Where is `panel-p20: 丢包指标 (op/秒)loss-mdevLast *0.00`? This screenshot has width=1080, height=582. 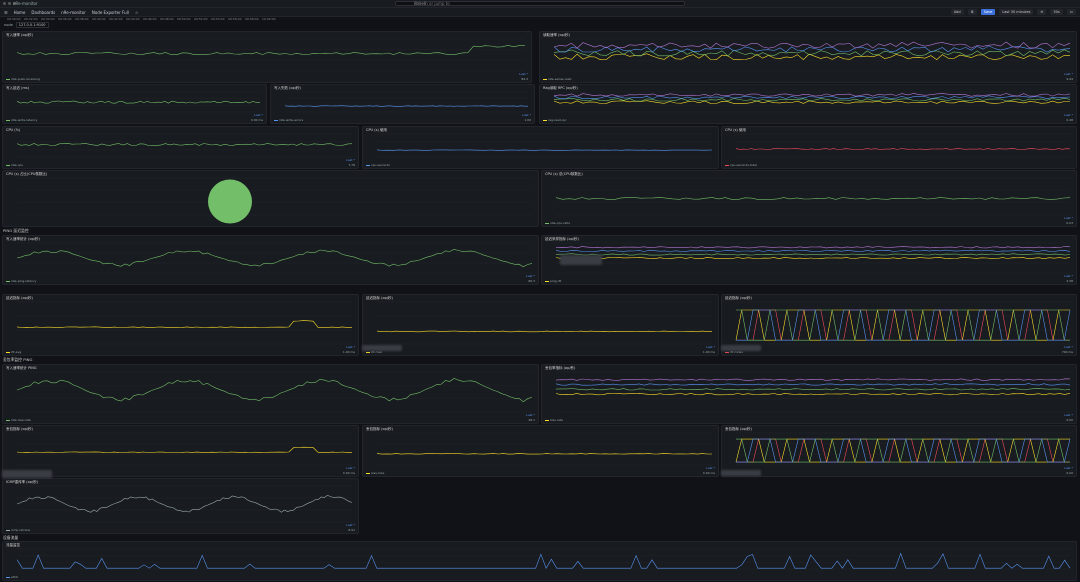
panel-p20: 丢包指标 (op/秒)loss-mdevLast *0.00 is located at coordinates (899, 451).